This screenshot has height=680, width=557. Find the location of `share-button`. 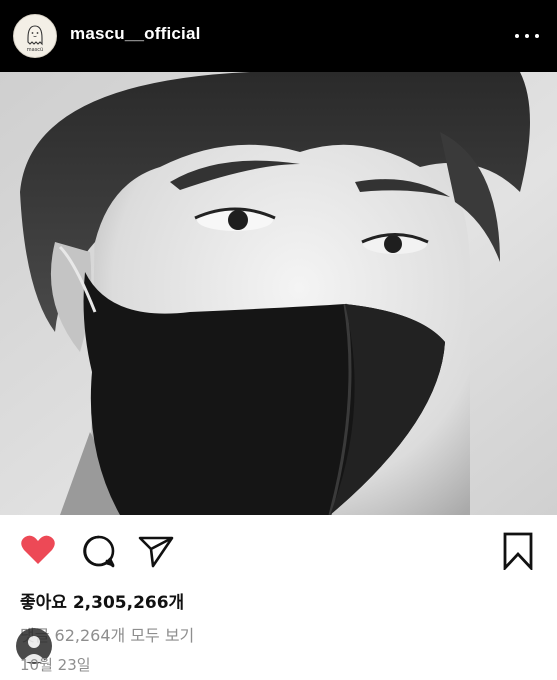

share-button is located at coordinates (156, 553).